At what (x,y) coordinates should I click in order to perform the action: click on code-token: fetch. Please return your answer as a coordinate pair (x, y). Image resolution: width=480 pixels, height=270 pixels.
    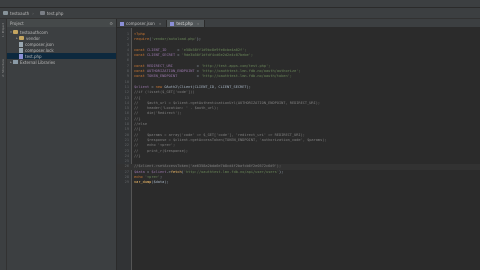
    Looking at the image, I should click on (176, 171).